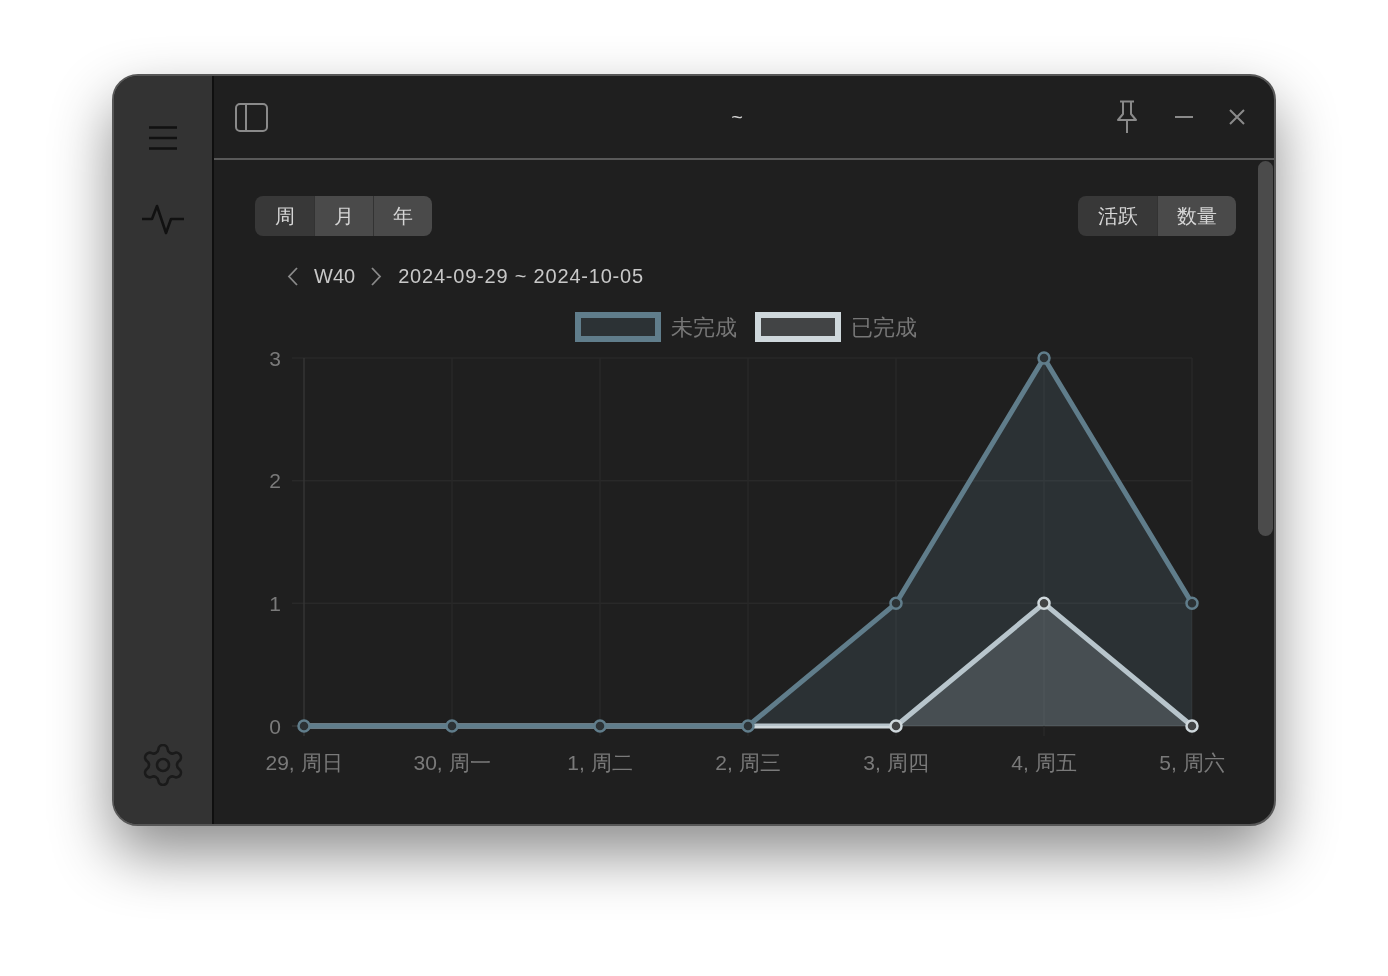 The width and height of the screenshot is (1388, 976). I want to click on x-axis-label: 4, 周五, so click(1044, 762).